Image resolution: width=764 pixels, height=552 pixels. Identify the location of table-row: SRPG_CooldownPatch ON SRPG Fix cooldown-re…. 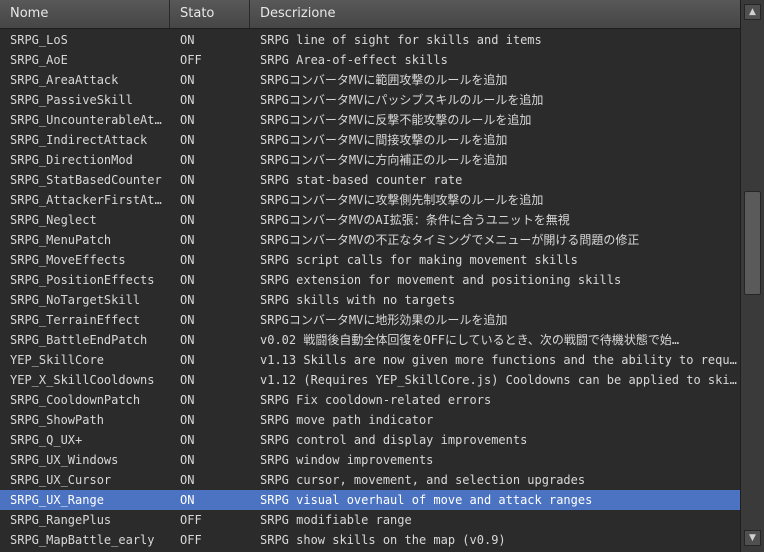
(370, 400).